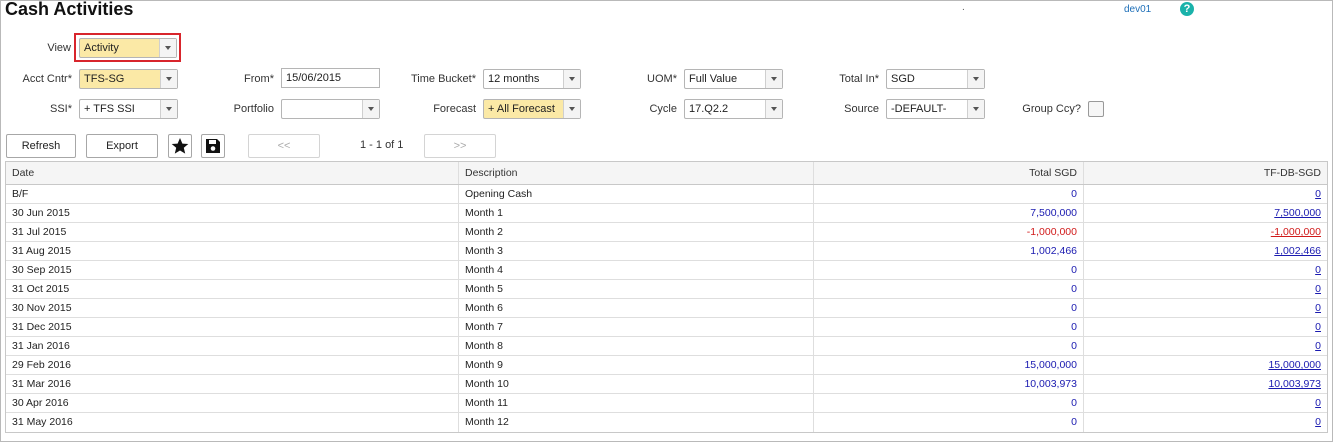 Image resolution: width=1333 pixels, height=442 pixels. Describe the element at coordinates (935, 109) in the screenshot. I see `source-select: -DEFAULT-` at that location.